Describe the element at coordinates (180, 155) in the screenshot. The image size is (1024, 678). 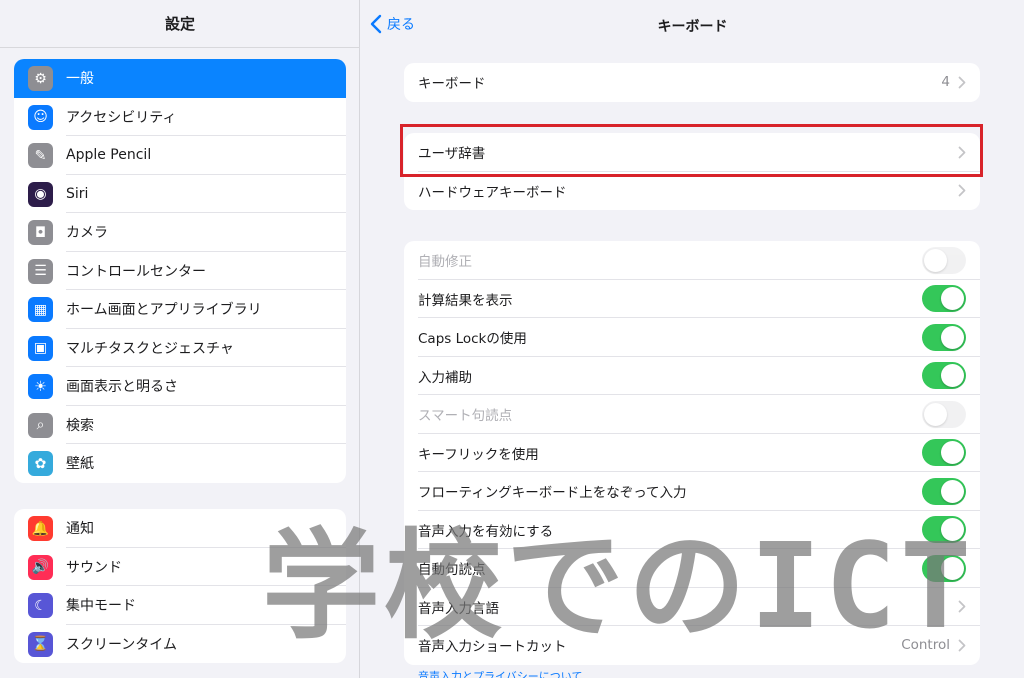
I see `sidebar-item: ✎ Apple Pencil` at that location.